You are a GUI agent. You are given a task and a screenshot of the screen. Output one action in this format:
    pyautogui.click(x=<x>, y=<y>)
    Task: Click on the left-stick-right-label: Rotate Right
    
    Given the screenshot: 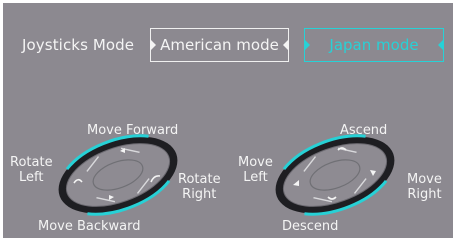 What is the action you would take?
    pyautogui.click(x=199, y=187)
    